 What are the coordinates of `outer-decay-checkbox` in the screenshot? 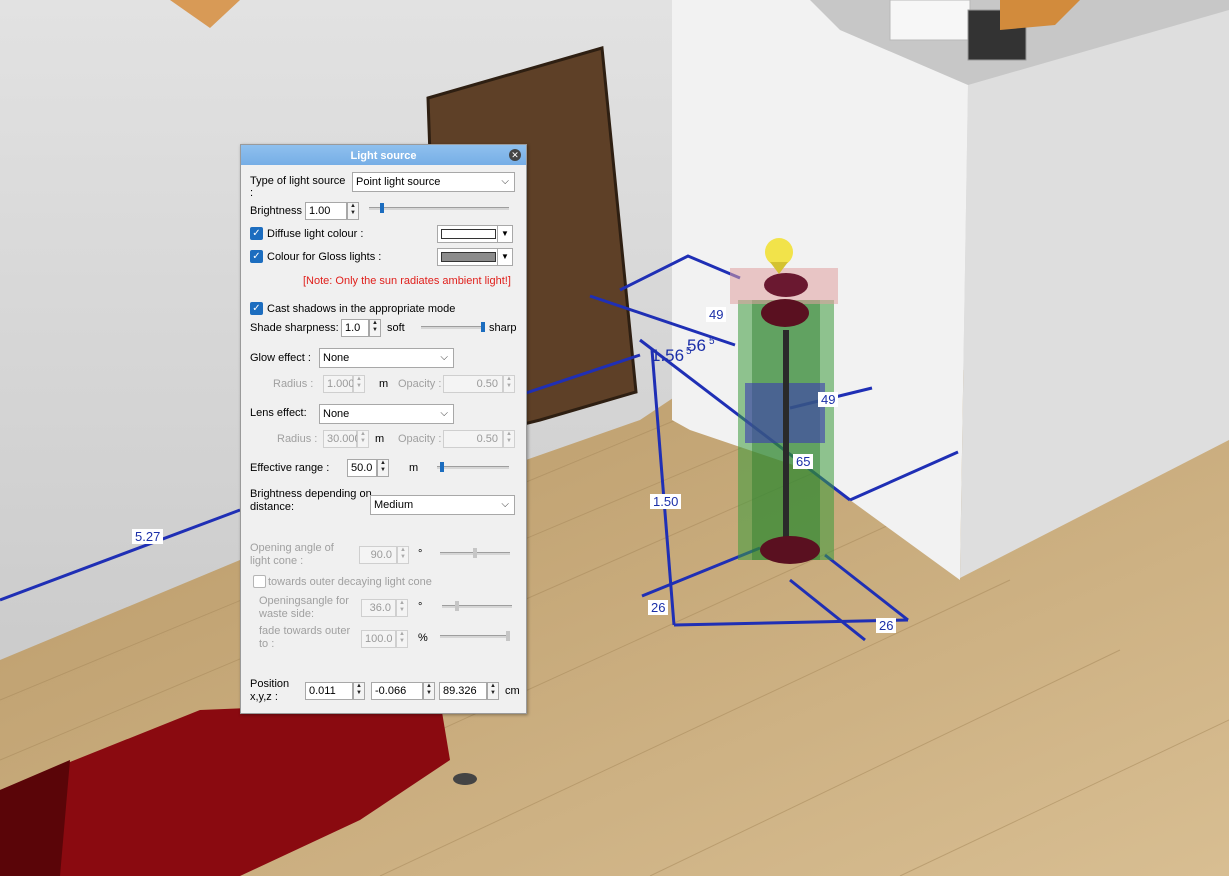 It's located at (259, 581).